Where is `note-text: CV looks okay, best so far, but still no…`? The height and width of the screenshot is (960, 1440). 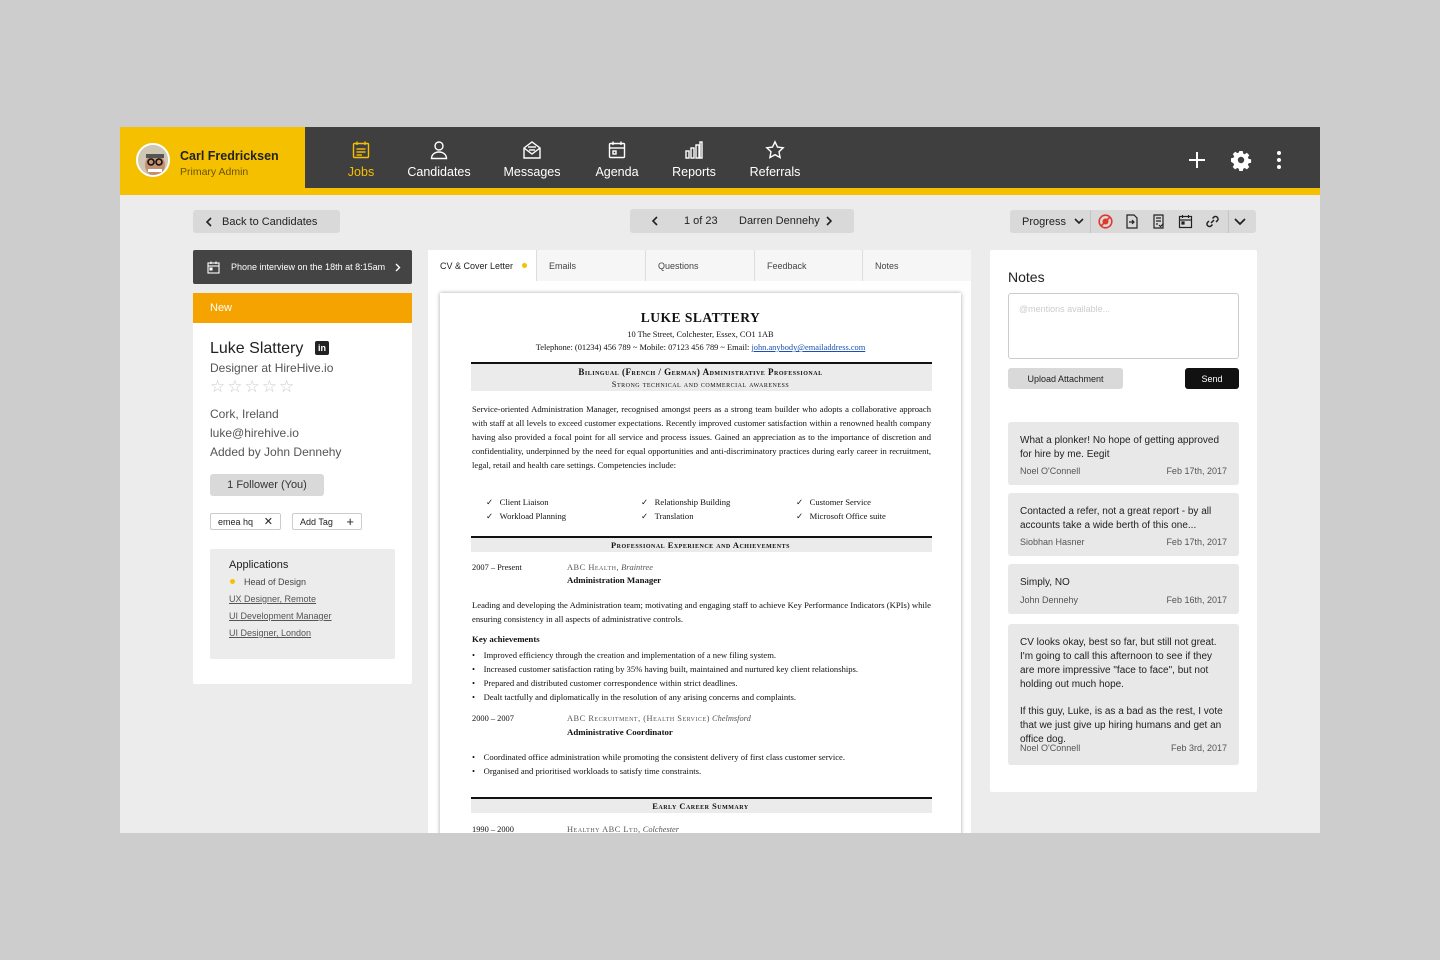
note-text: CV looks okay, best so far, but still no… is located at coordinates (1118, 663).